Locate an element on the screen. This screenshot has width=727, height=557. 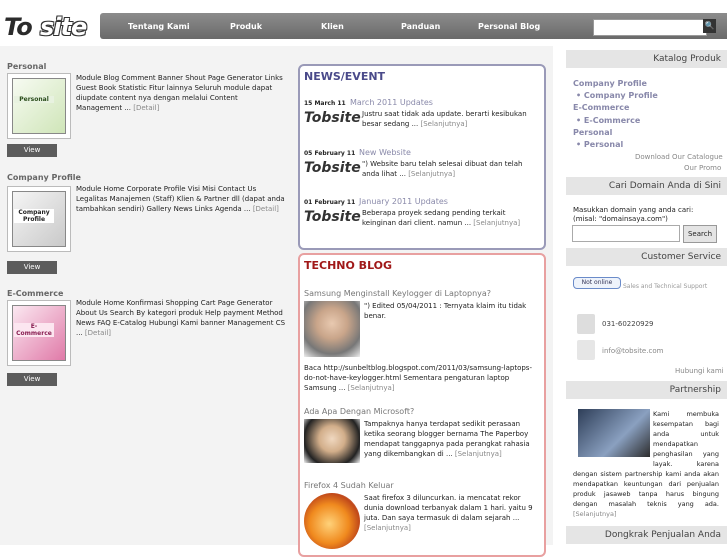
news-date: 01 February 11 is located at coordinates (330, 202).